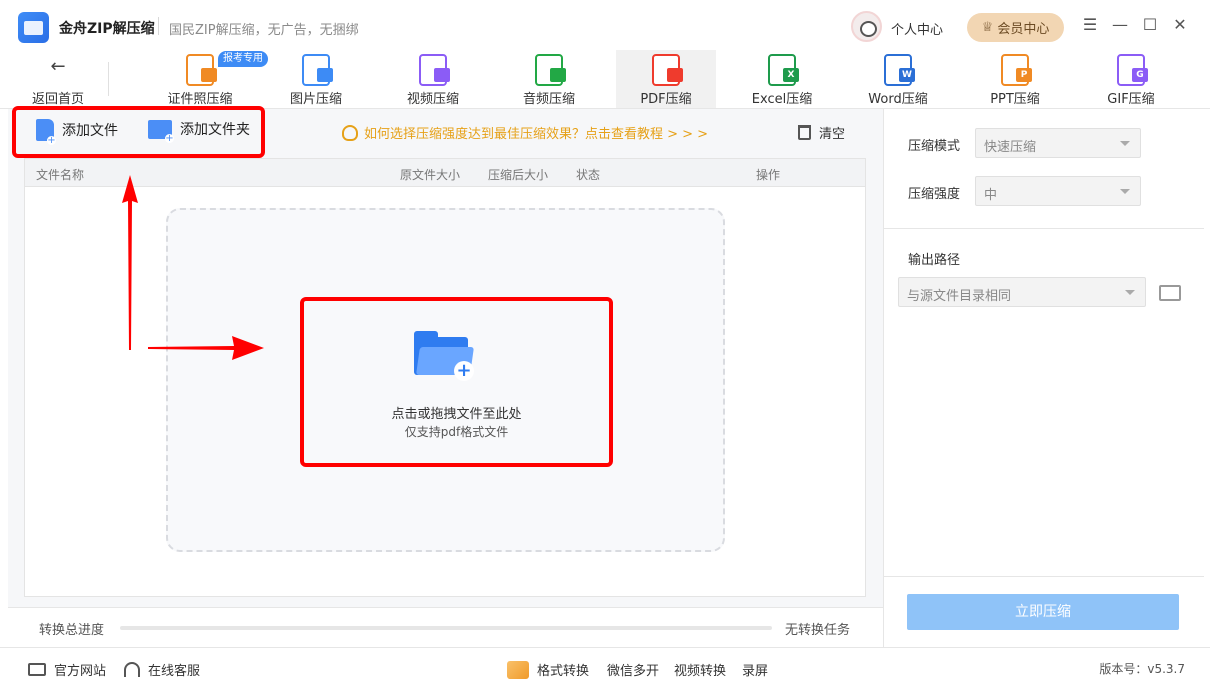 Image resolution: width=1210 pixels, height=694 pixels. What do you see at coordinates (1058, 143) in the screenshot?
I see `mode-select: 快速压缩` at bounding box center [1058, 143].